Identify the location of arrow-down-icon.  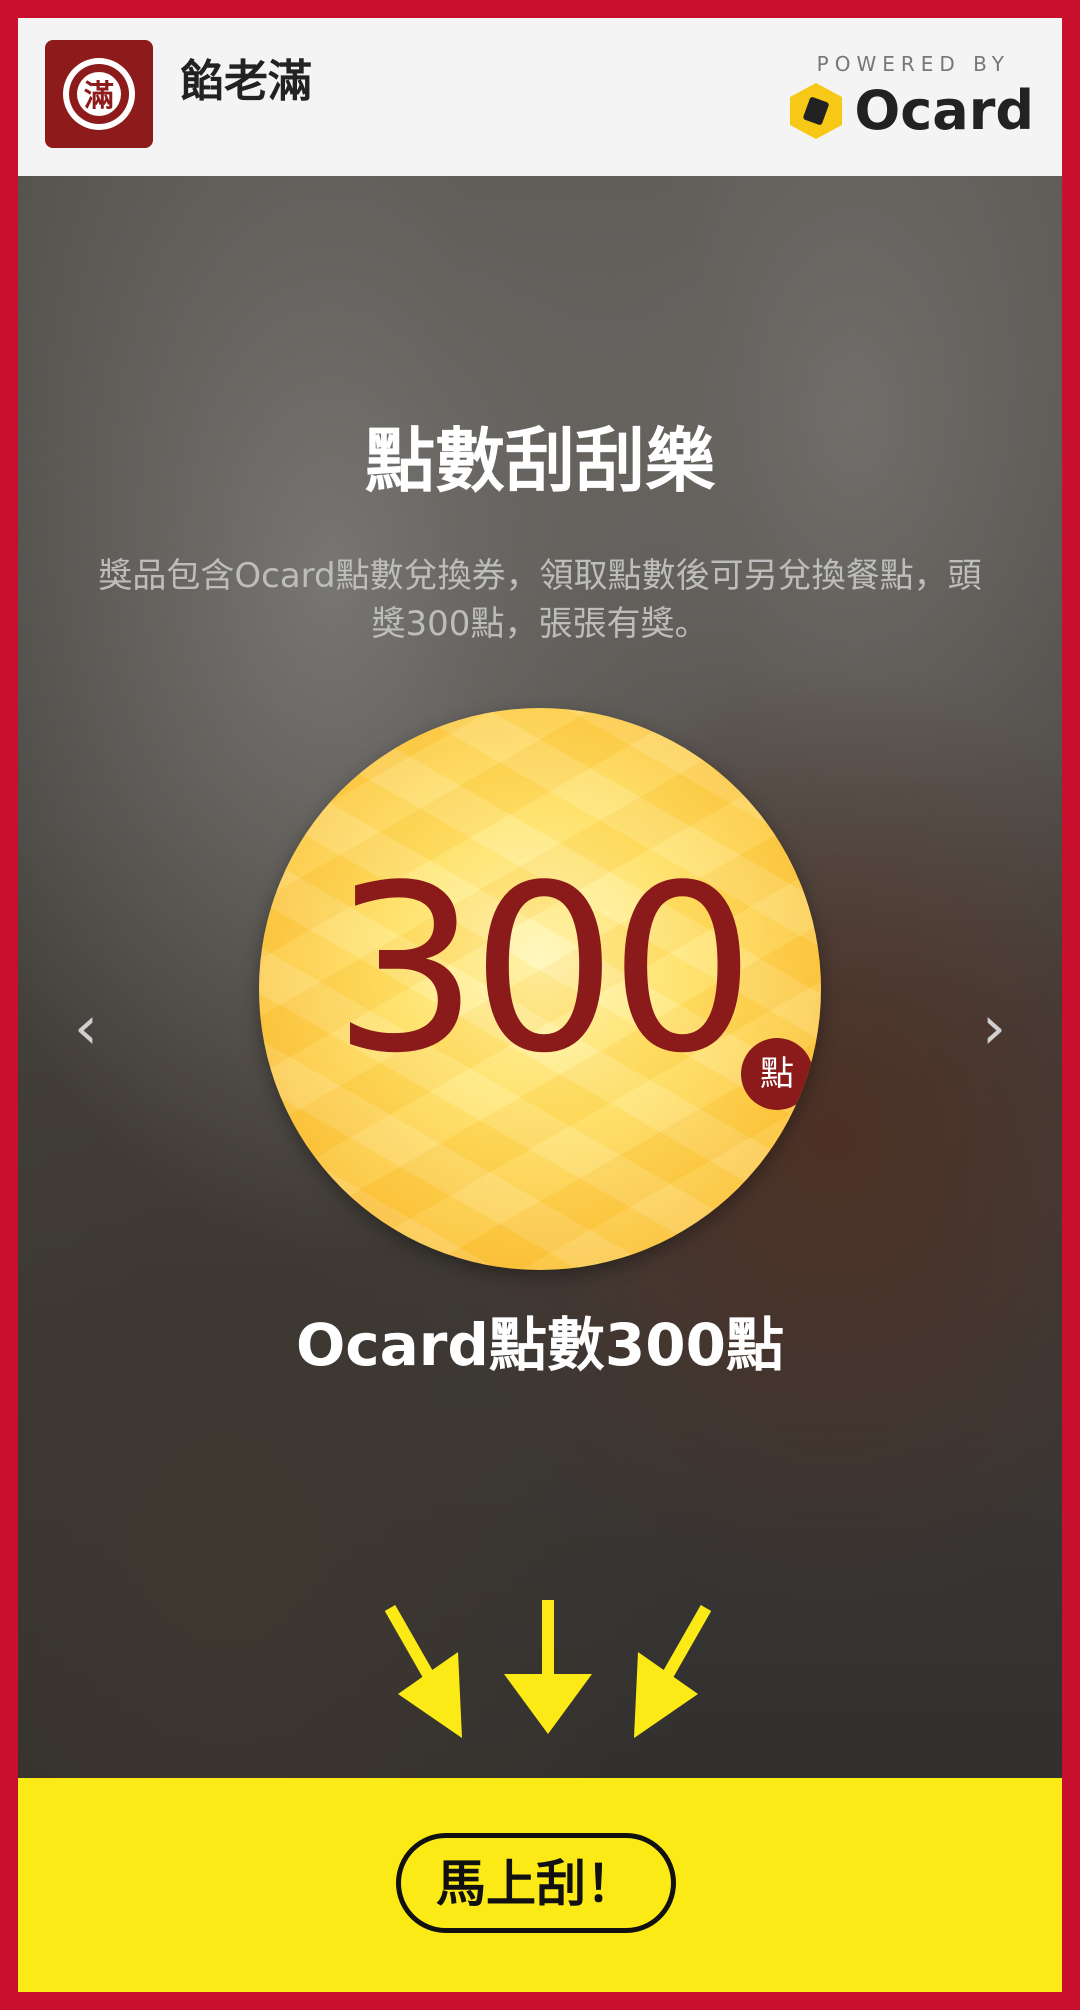
(548, 1669).